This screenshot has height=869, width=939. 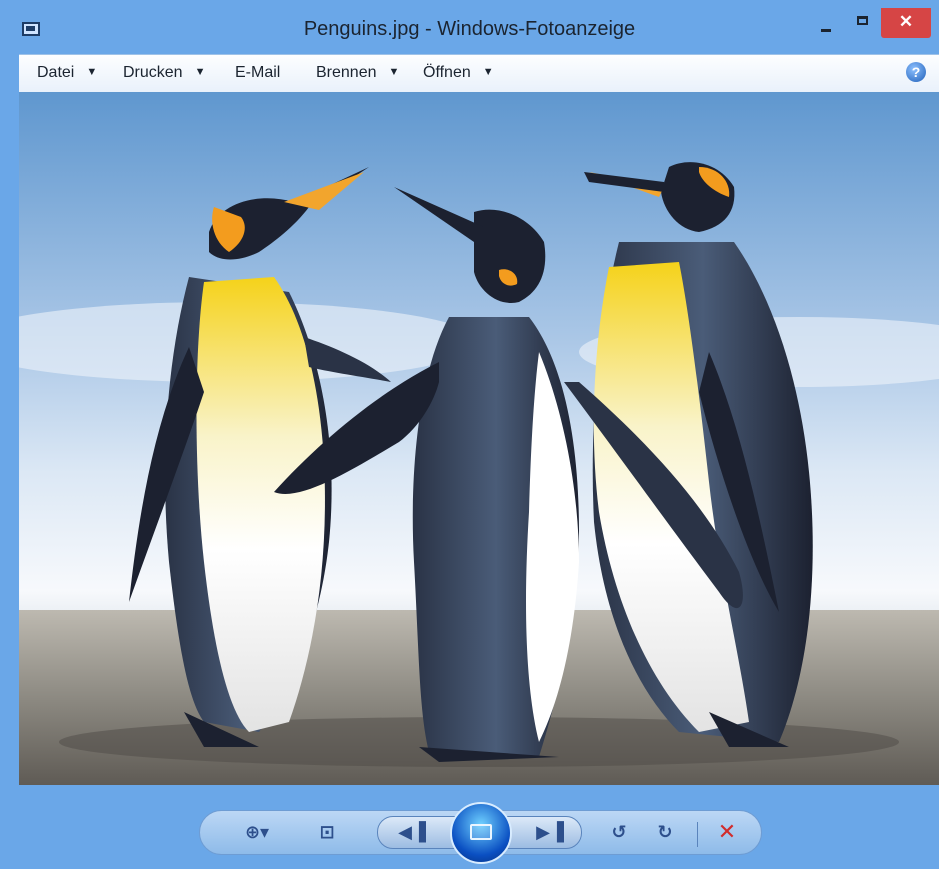 I want to click on zoom-icon: ⊕▾, so click(x=257, y=832).